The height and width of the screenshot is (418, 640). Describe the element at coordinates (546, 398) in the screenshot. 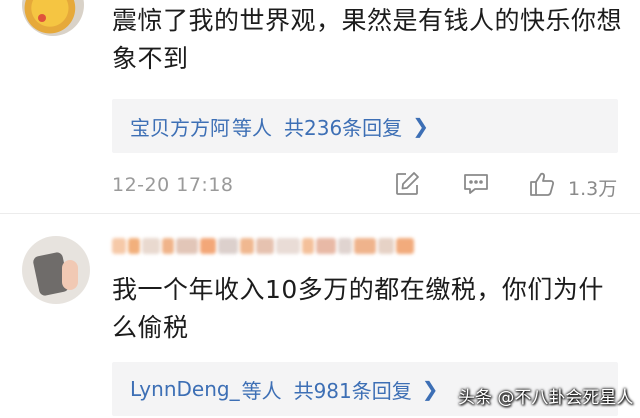

I see `watermark: 头条 @不八卦会死星人` at that location.